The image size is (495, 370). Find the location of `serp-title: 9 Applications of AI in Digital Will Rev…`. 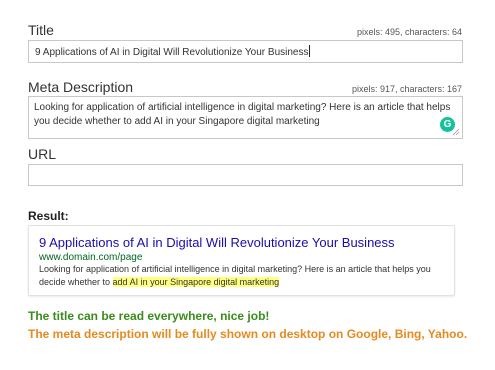

serp-title: 9 Applications of AI in Digital Will Rev… is located at coordinates (217, 242).